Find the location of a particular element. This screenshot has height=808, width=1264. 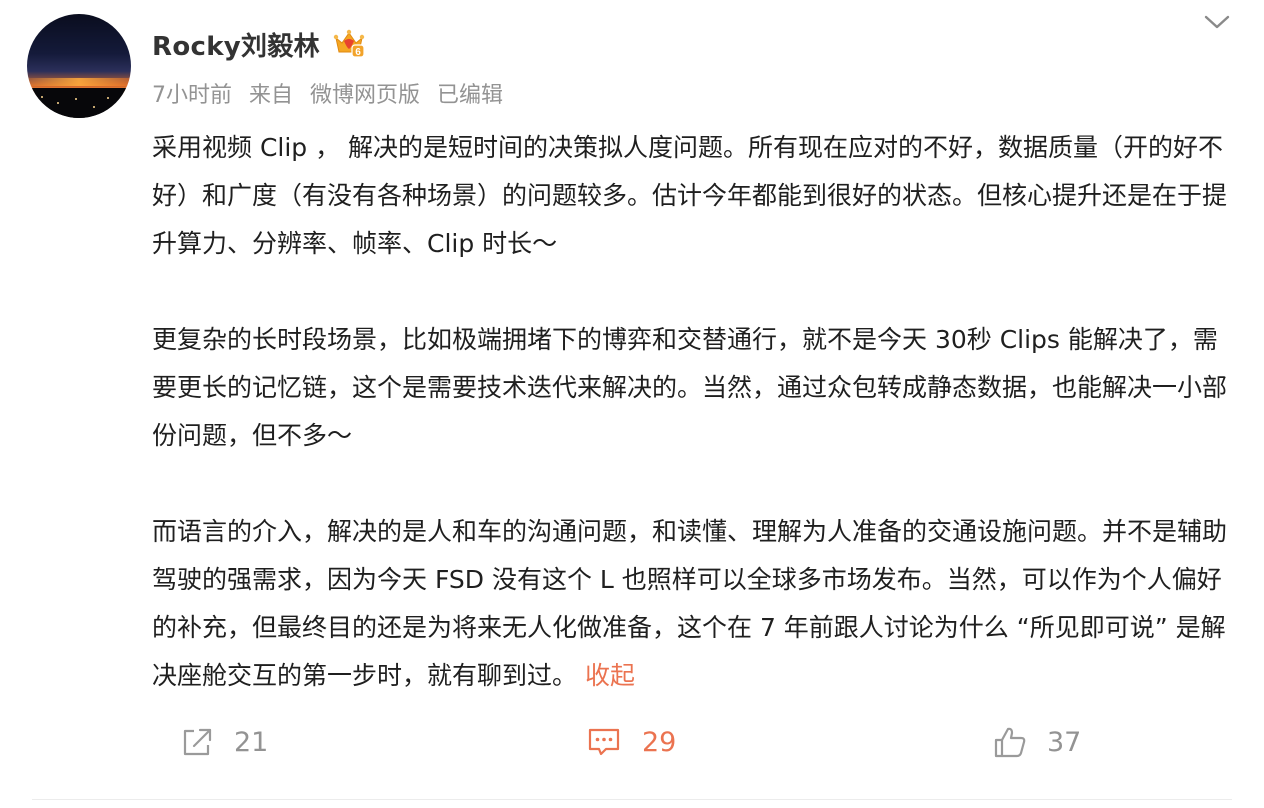

post-divider is located at coordinates (632, 799).